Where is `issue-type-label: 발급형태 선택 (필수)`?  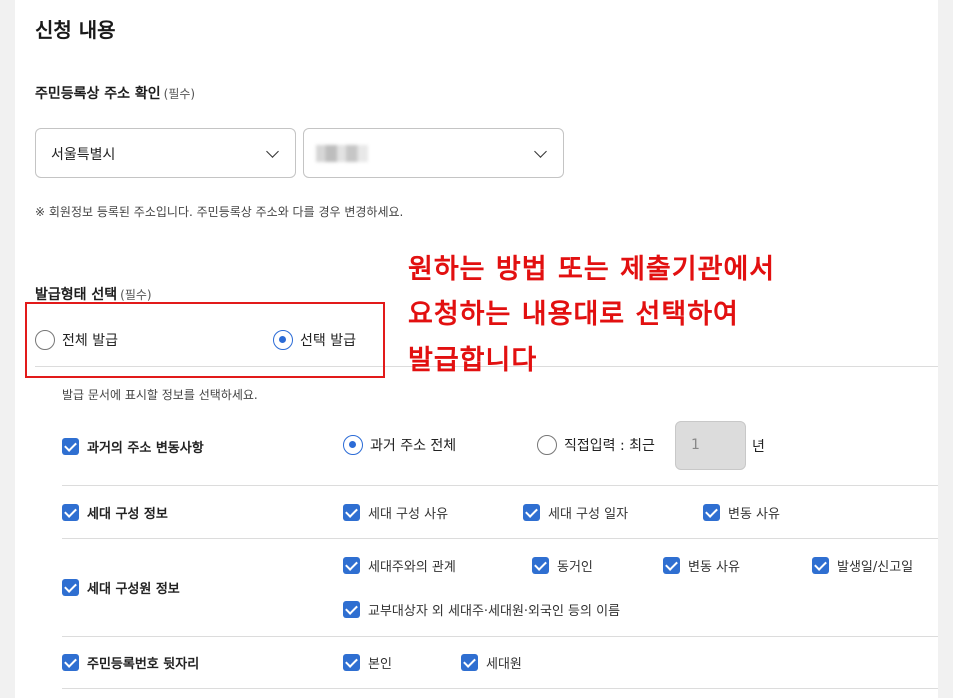
issue-type-label: 발급형태 선택 (필수) is located at coordinates (93, 294).